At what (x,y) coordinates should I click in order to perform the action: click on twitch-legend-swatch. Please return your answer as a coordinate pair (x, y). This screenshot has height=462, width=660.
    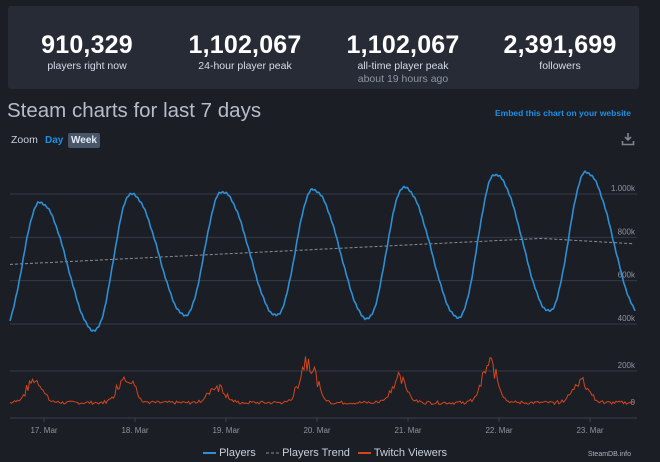
    Looking at the image, I should click on (364, 453).